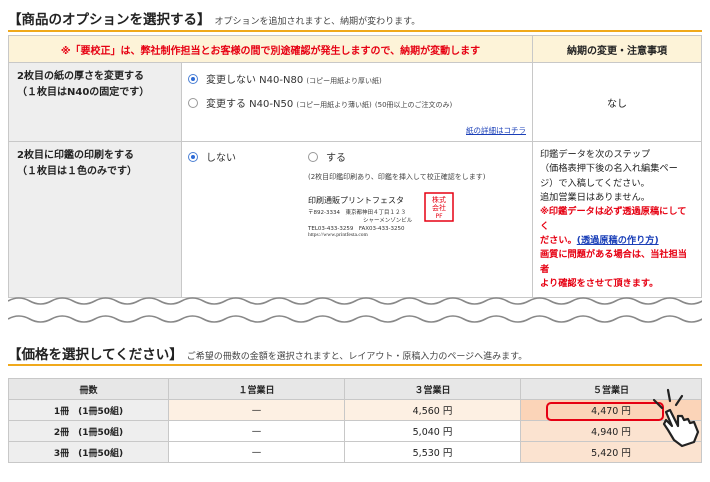 The image size is (710, 482). What do you see at coordinates (193, 103) in the screenshot?
I see `paper-change-radio` at bounding box center [193, 103].